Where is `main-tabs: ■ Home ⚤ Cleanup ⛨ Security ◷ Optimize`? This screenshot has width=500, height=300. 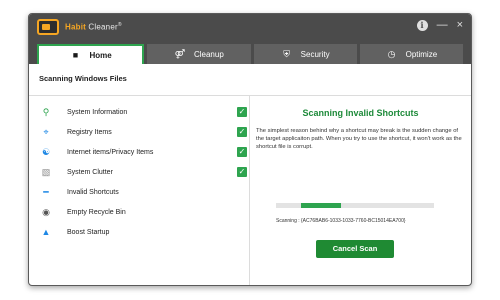 main-tabs: ■ Home ⚤ Cleanup ⛨ Security ◷ Optimize is located at coordinates (250, 53).